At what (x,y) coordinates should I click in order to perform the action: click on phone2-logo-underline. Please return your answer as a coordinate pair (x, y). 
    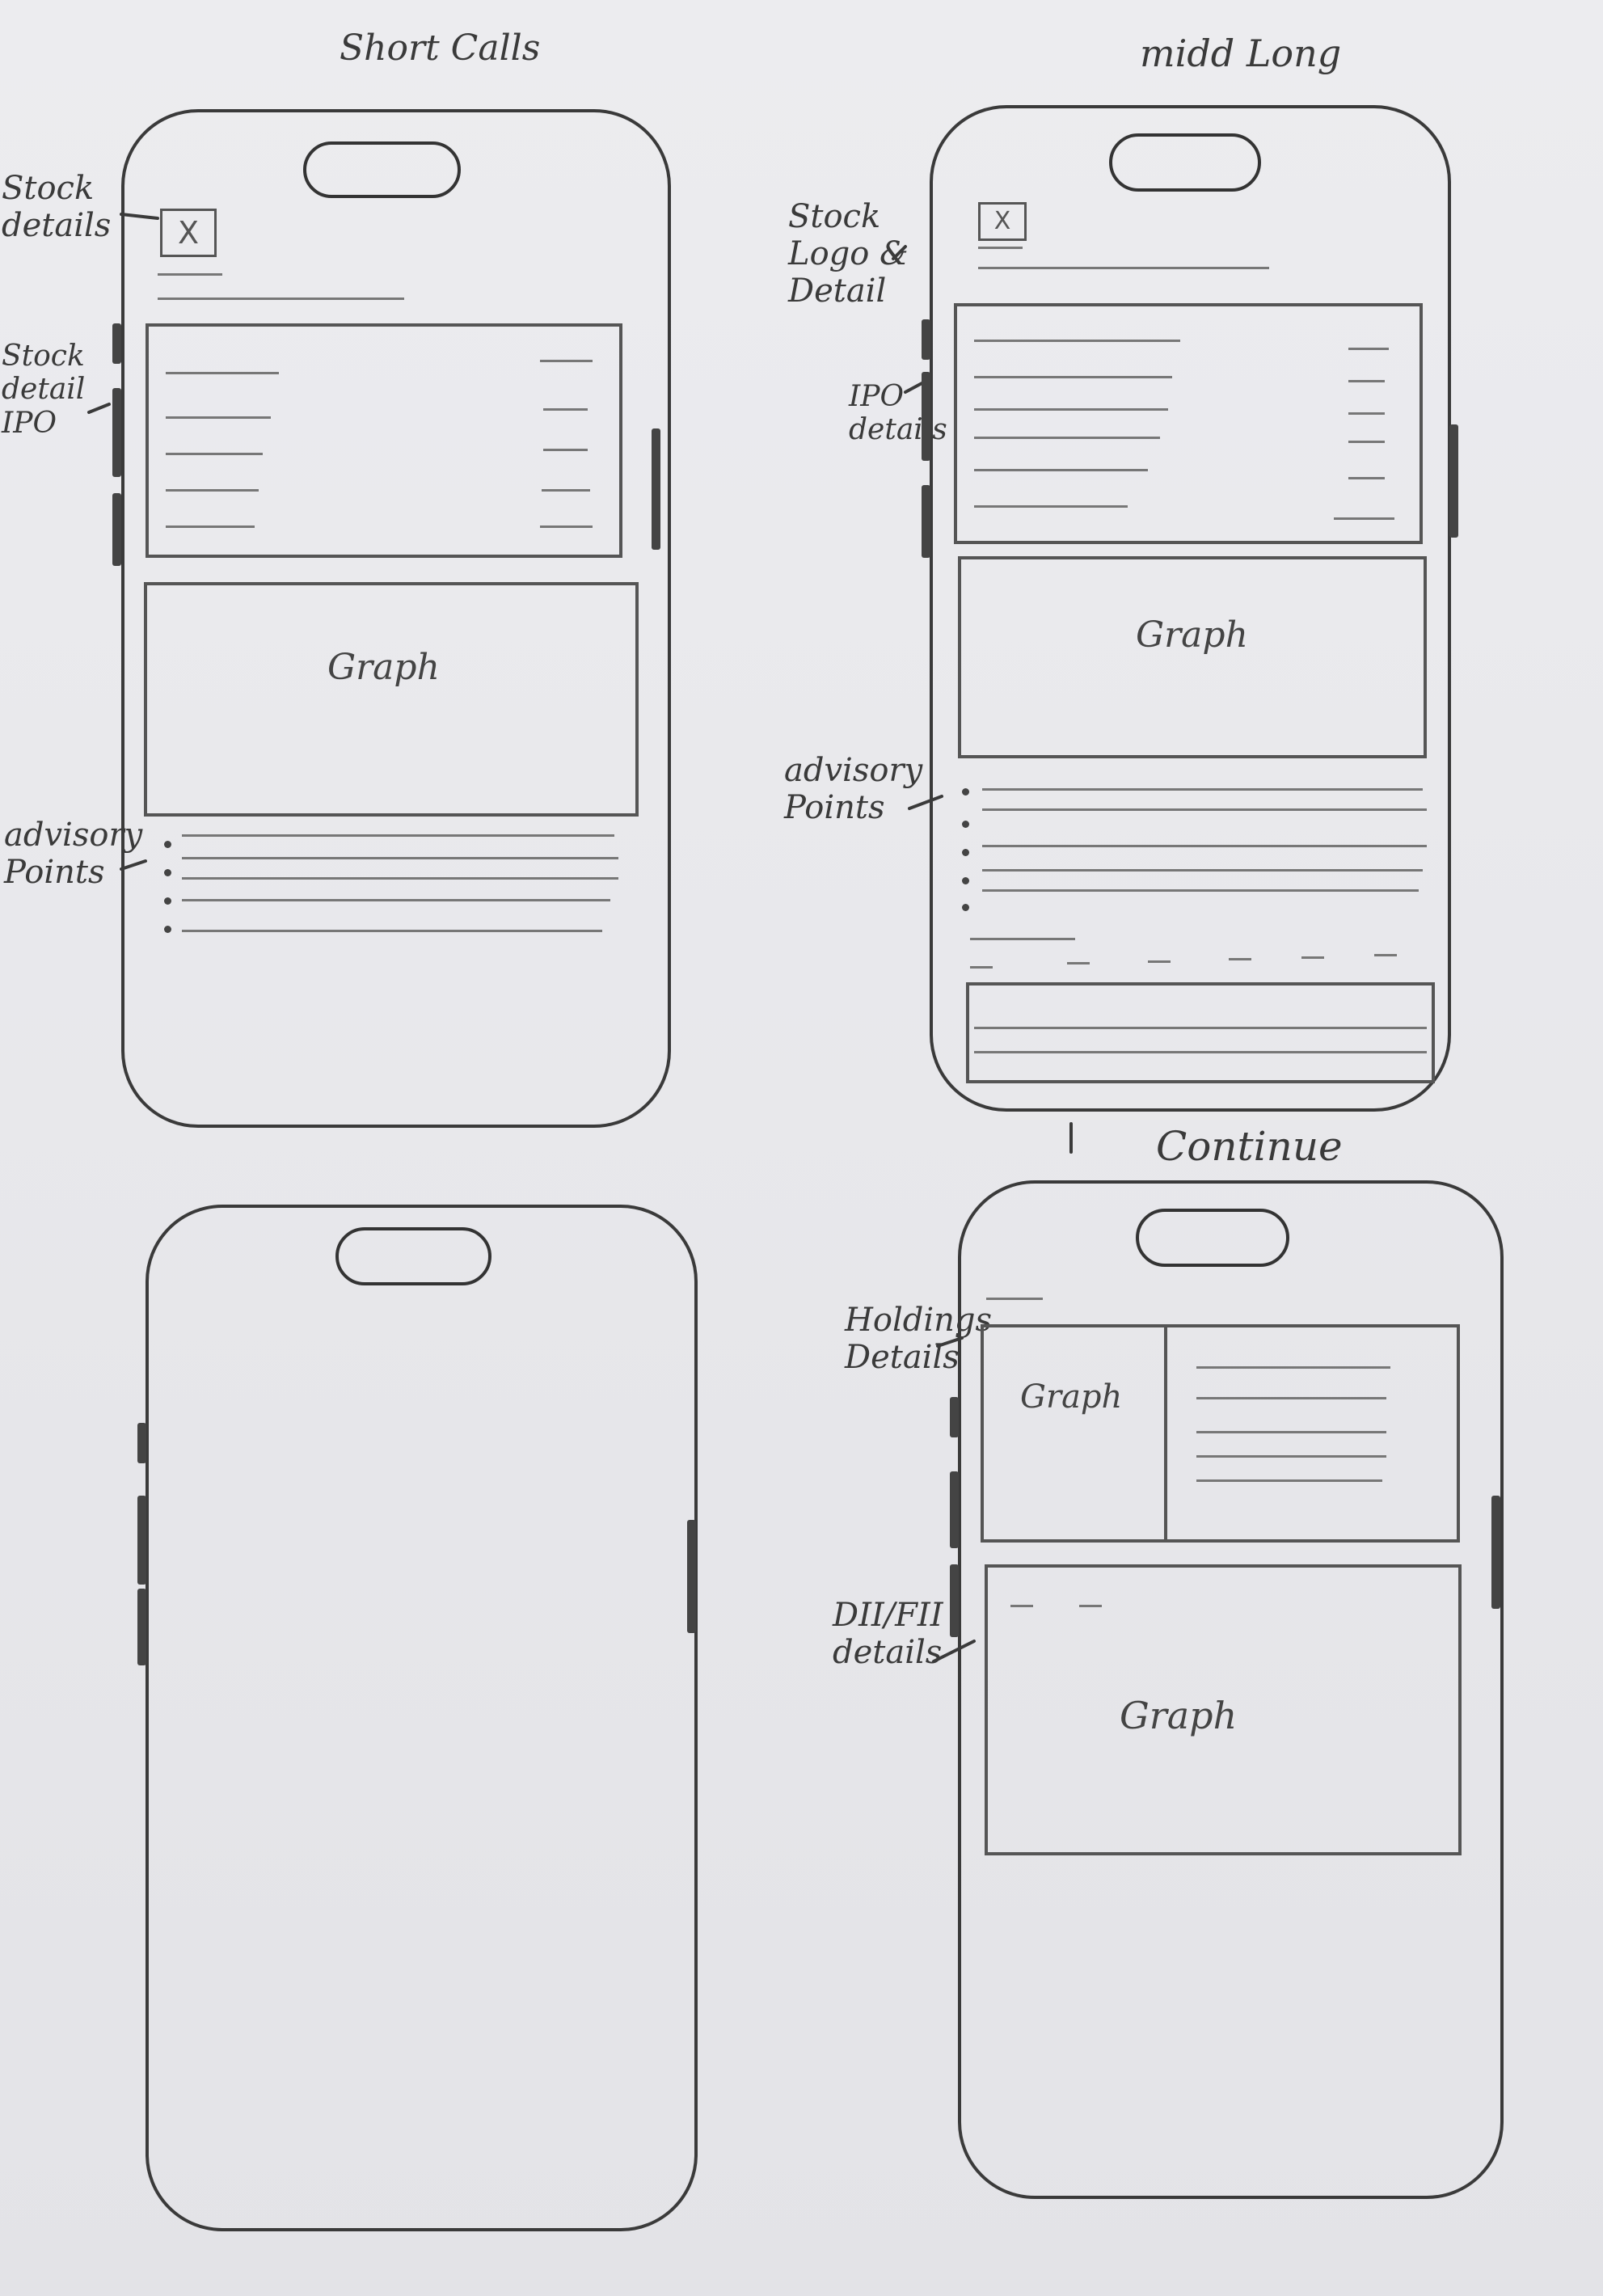
    Looking at the image, I should click on (1000, 248).